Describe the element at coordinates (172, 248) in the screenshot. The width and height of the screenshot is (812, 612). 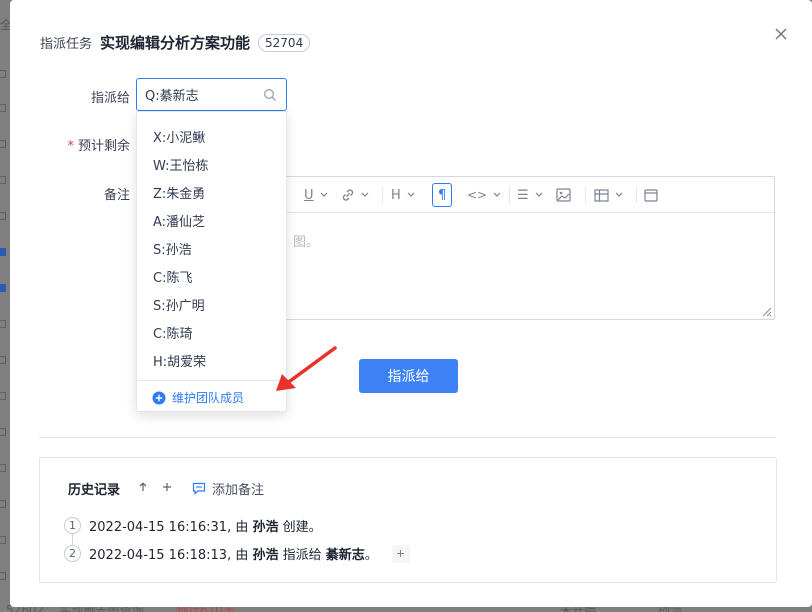
I see `assignee-option: S:孙浩` at that location.